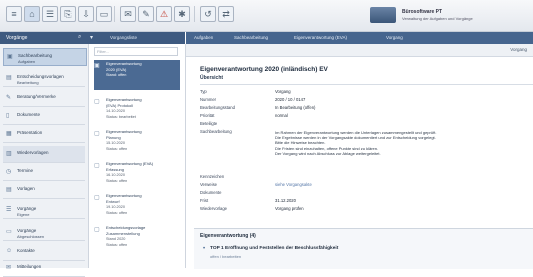 The width and height of the screenshot is (533, 277). I want to click on sidebar-item-label: Wiedervorlagen, so click(33, 152).